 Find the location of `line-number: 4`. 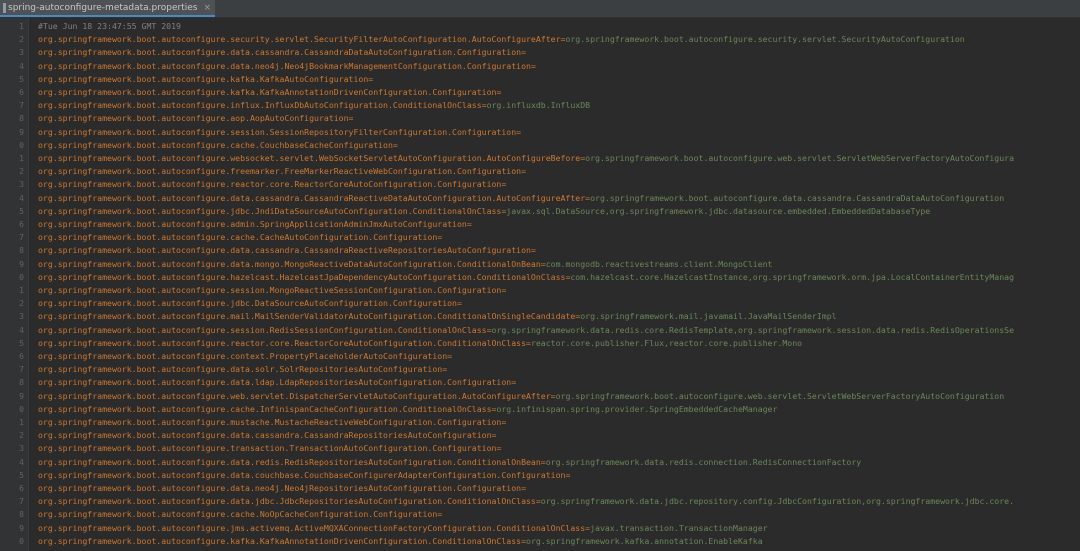

line-number: 4 is located at coordinates (21, 330).